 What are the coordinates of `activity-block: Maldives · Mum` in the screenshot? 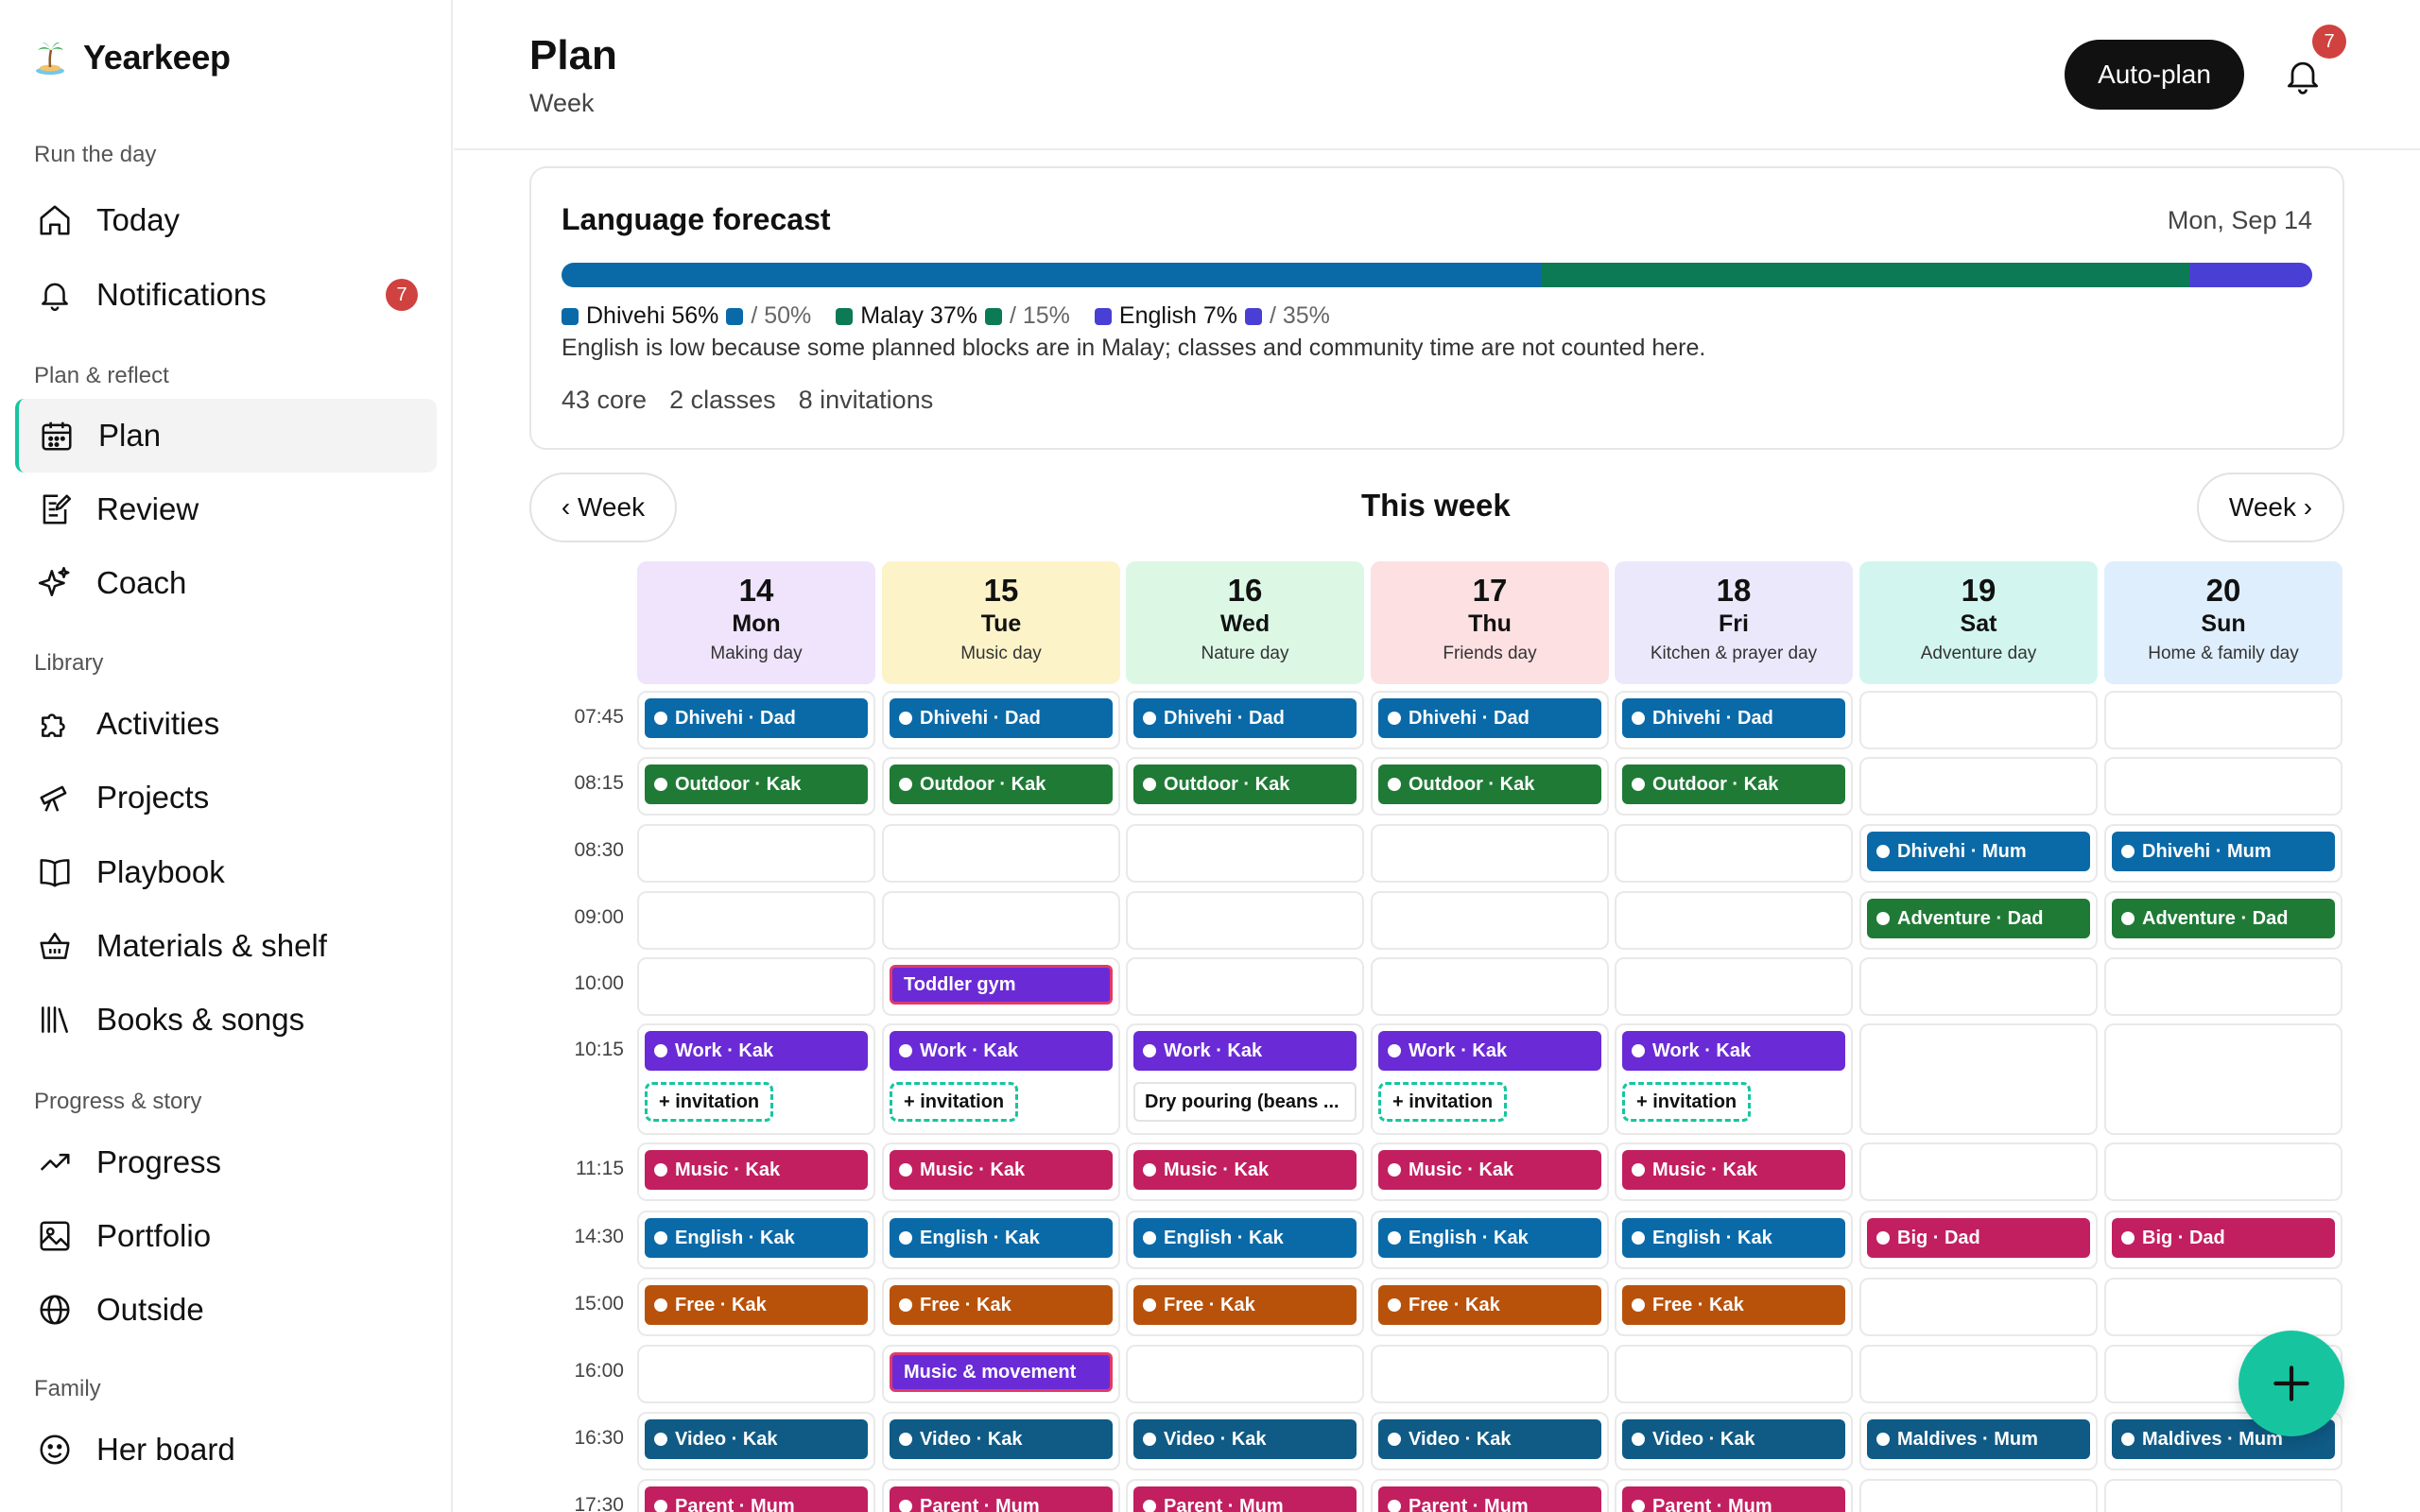 It's located at (1978, 1439).